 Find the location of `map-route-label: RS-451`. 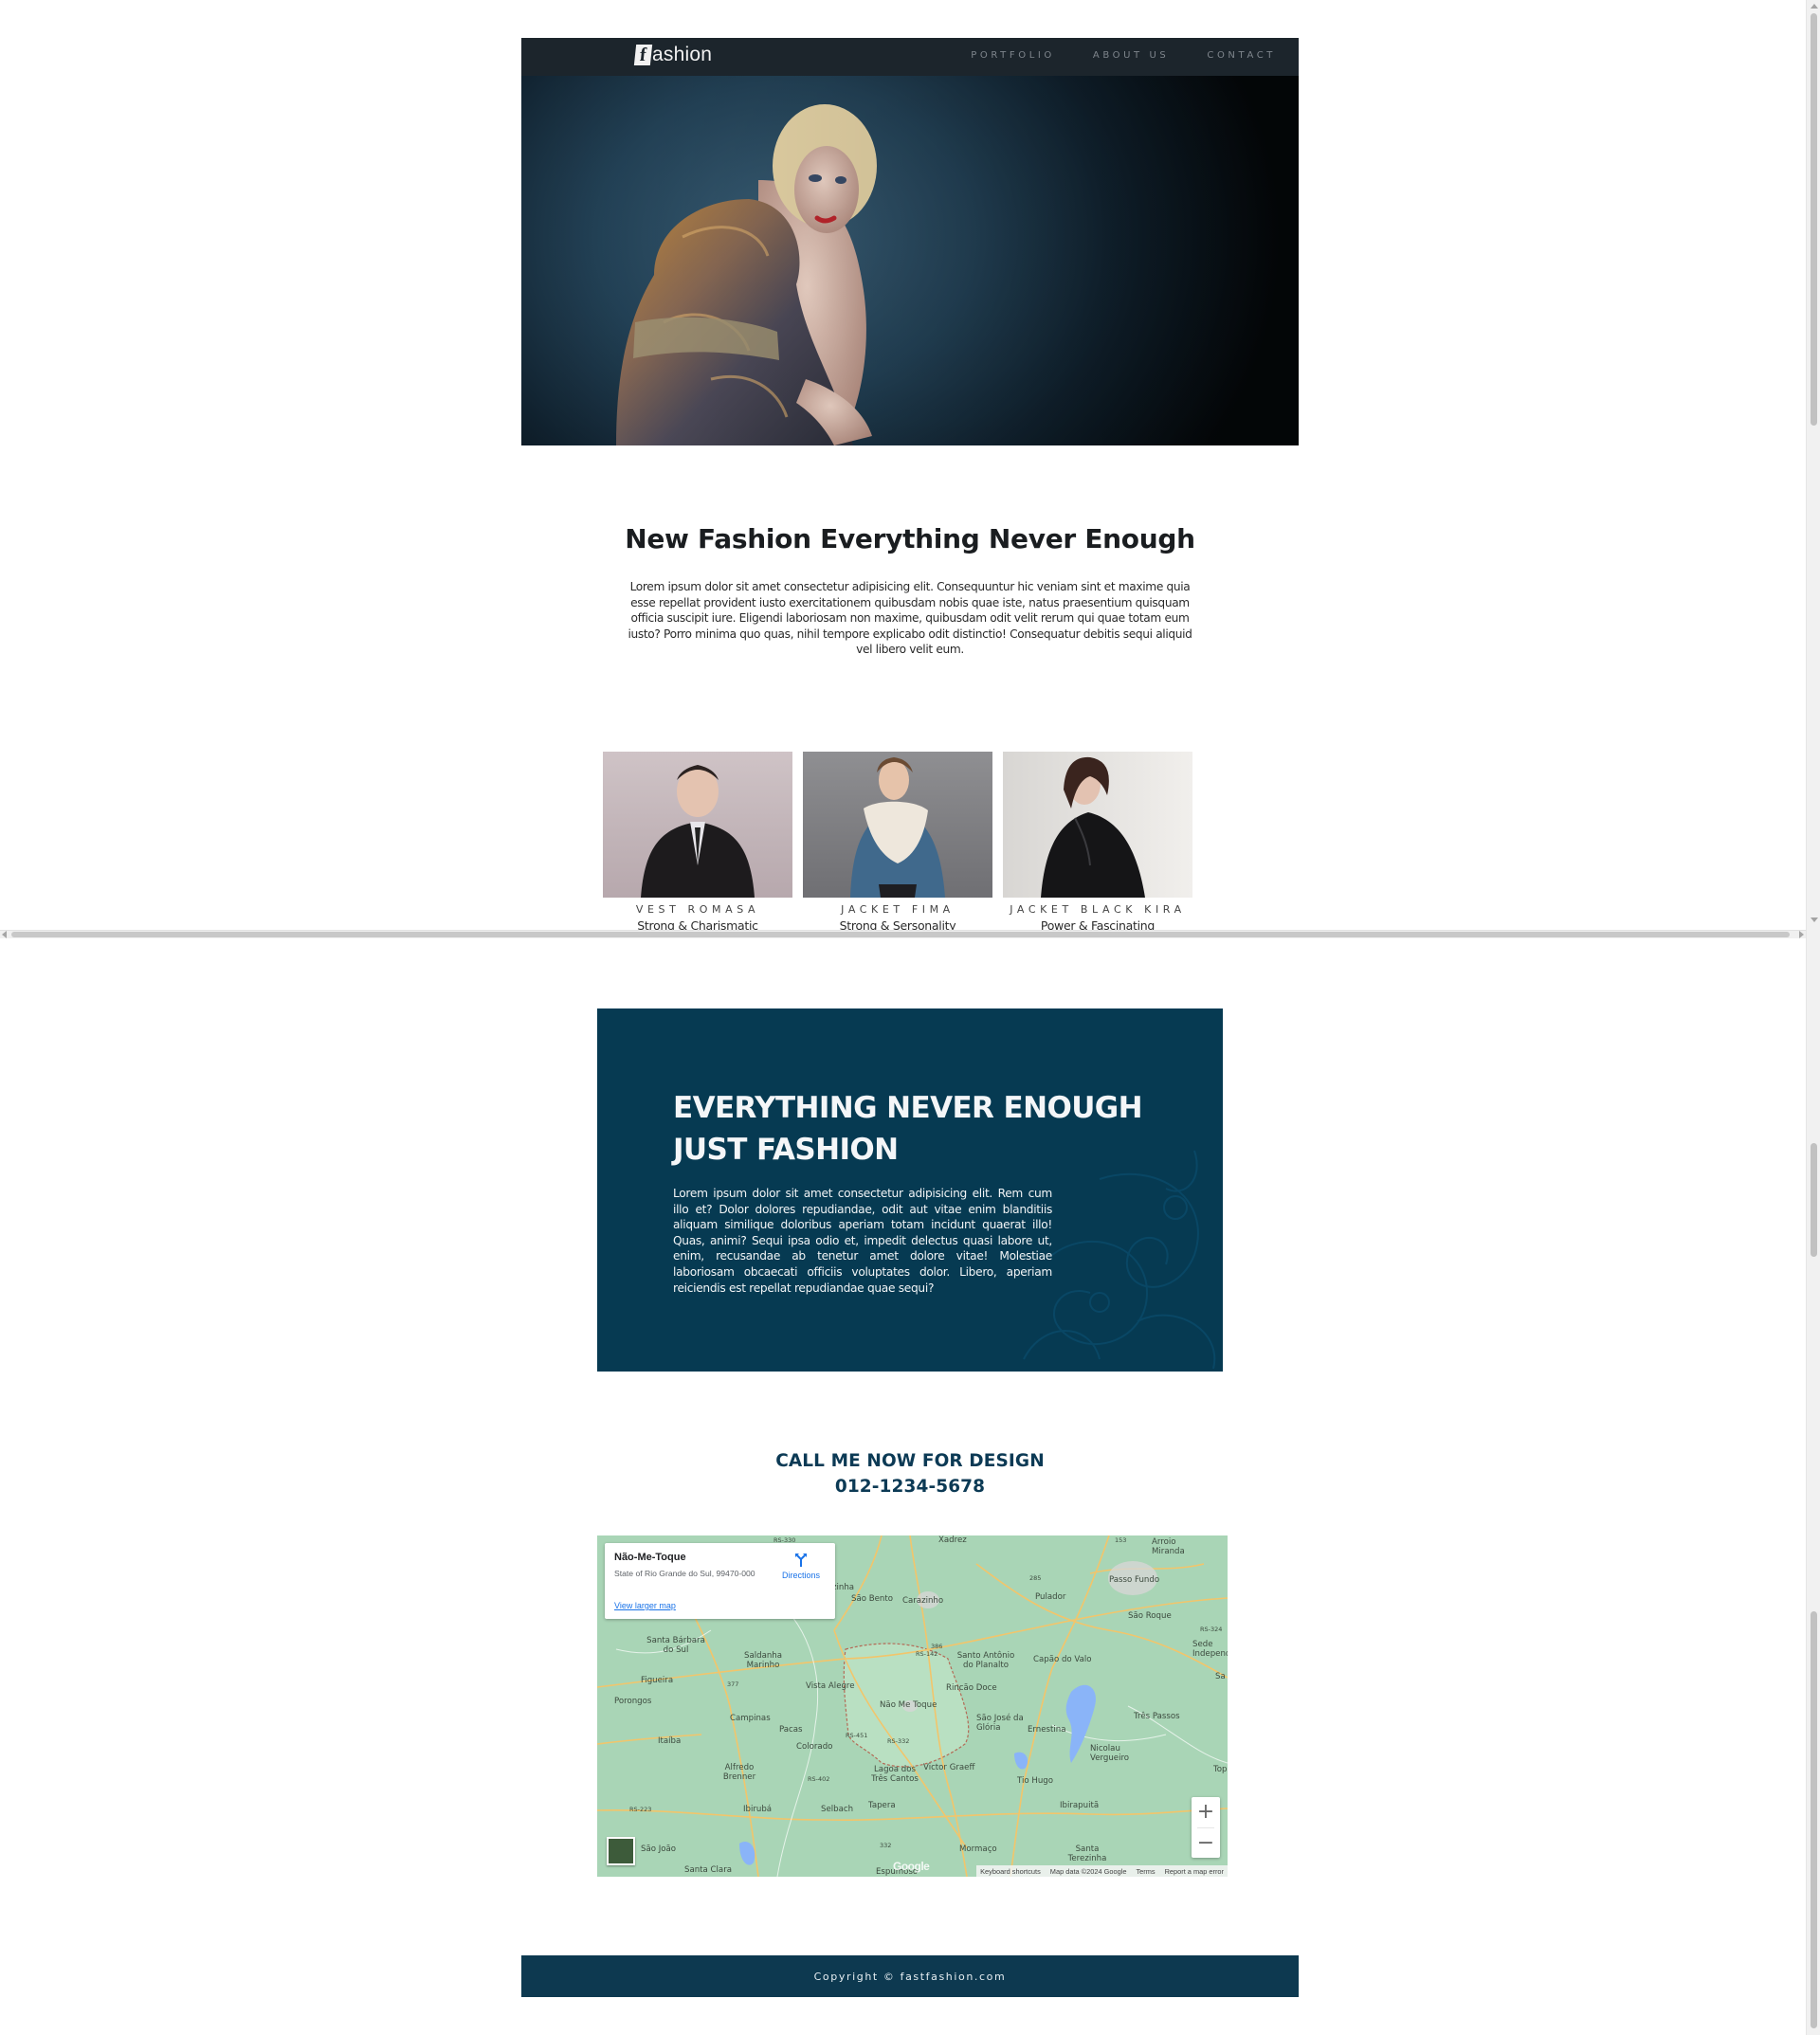

map-route-label: RS-451 is located at coordinates (857, 1735).